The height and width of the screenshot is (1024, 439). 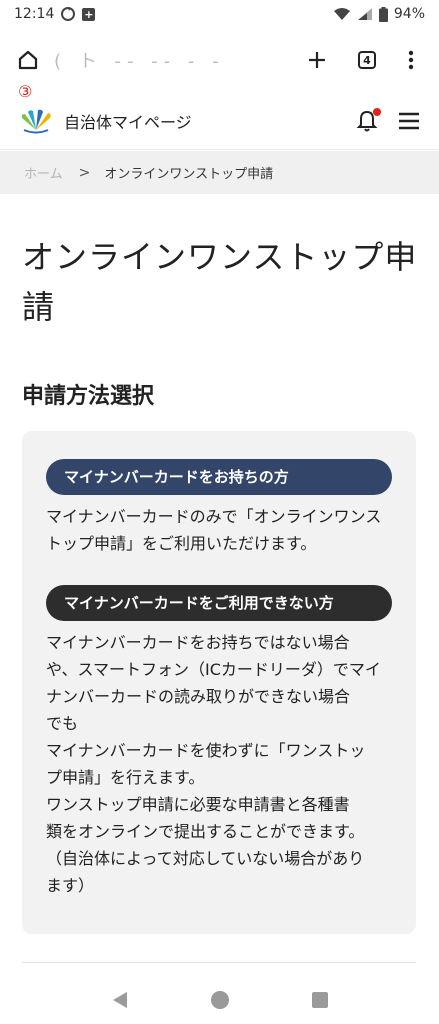 I want to click on notification-icon: +, so click(x=89, y=14).